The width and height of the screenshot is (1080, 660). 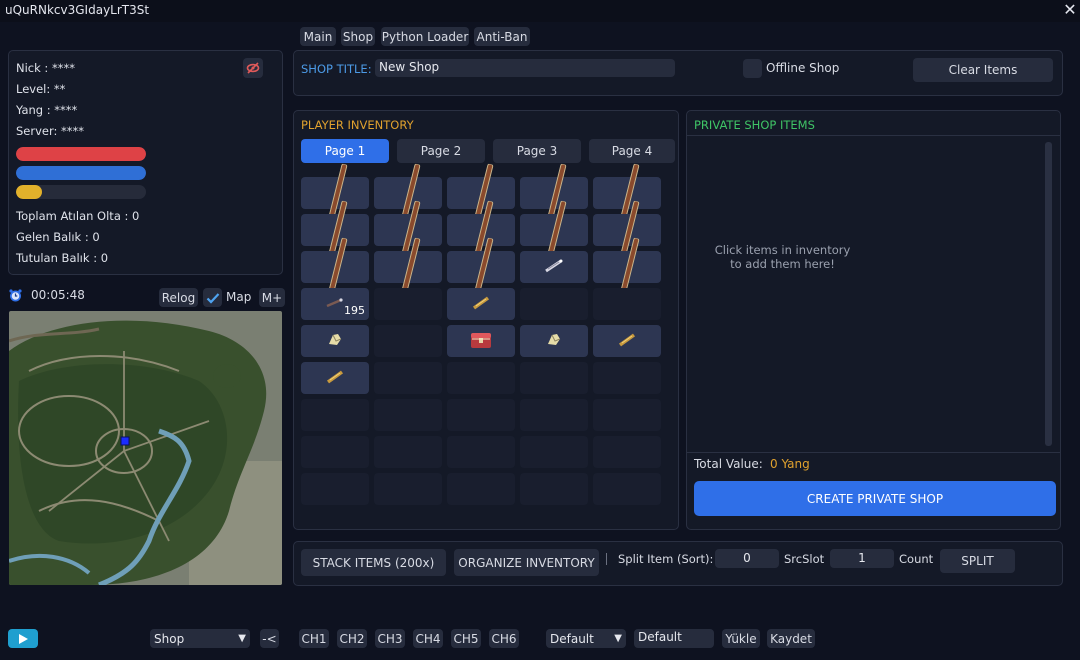 What do you see at coordinates (466, 638) in the screenshot?
I see `channel-5-button: CH5` at bounding box center [466, 638].